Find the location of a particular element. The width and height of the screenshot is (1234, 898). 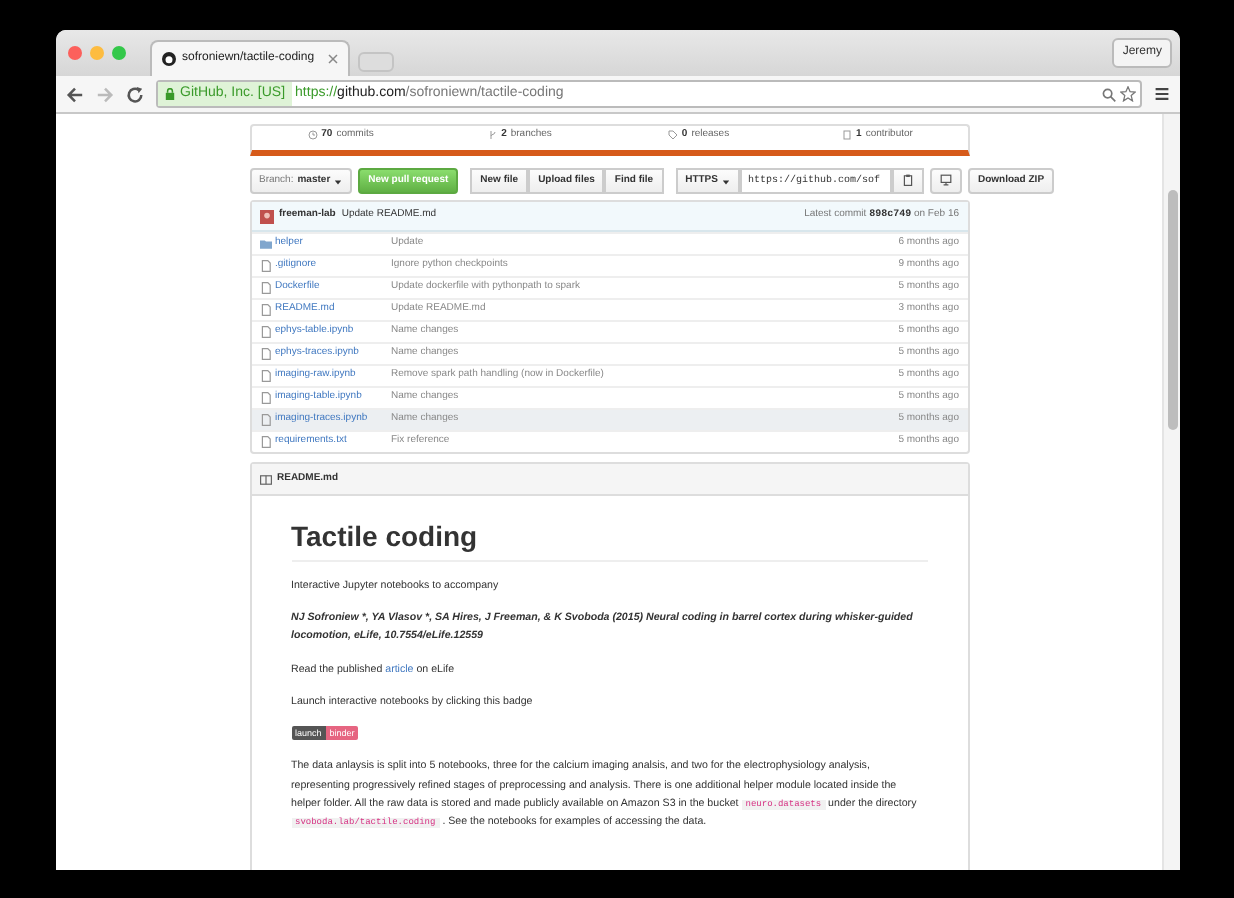

tag-icon is located at coordinates (672, 135).